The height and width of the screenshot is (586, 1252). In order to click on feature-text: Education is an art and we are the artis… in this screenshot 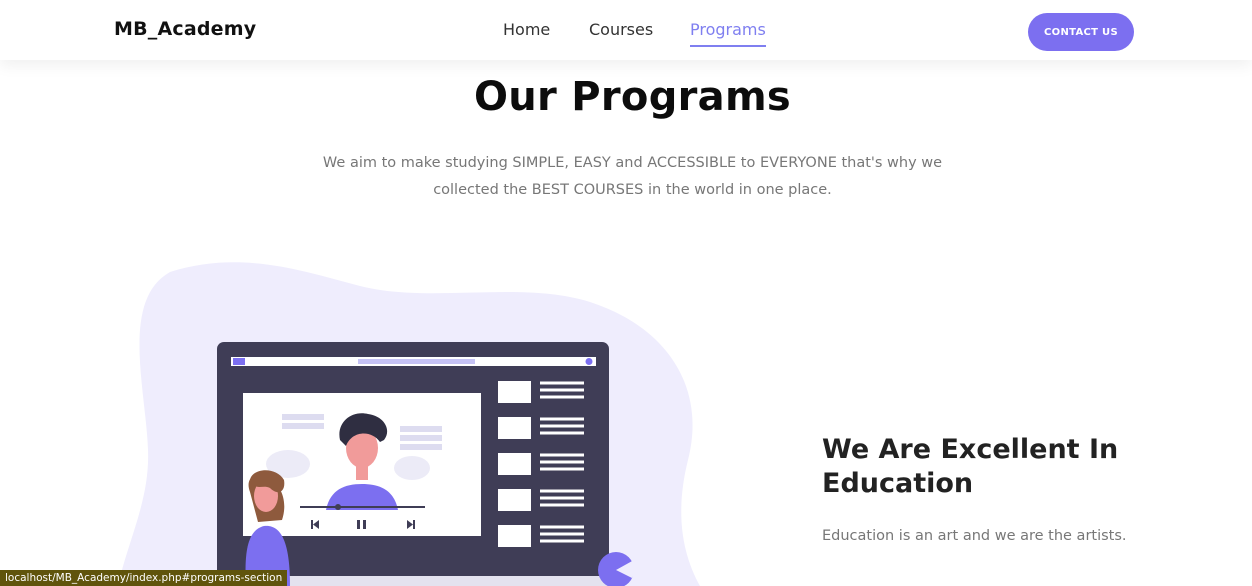, I will do `click(974, 536)`.